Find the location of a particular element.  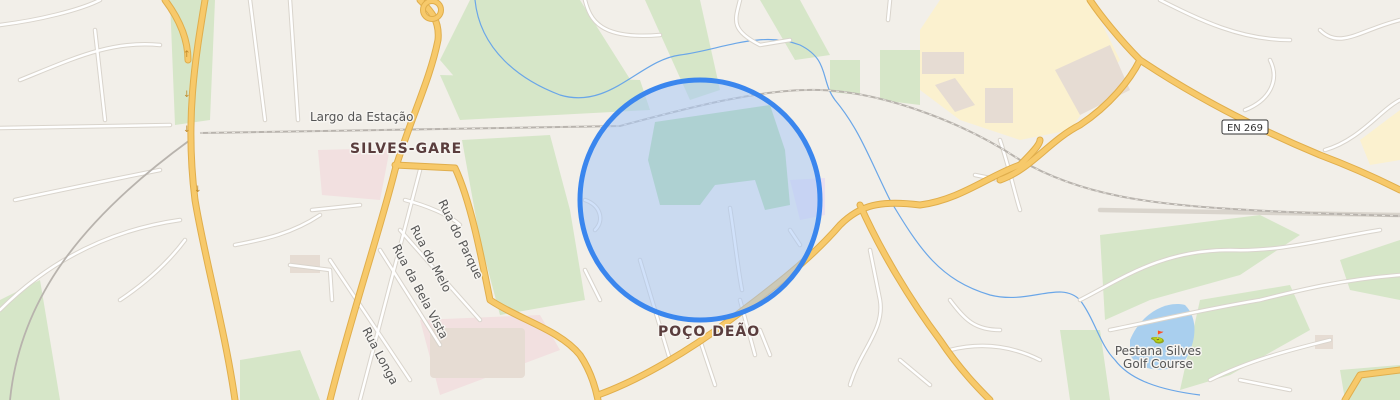

golf-course-label-line1: Pestana Silves is located at coordinates (1157, 351).